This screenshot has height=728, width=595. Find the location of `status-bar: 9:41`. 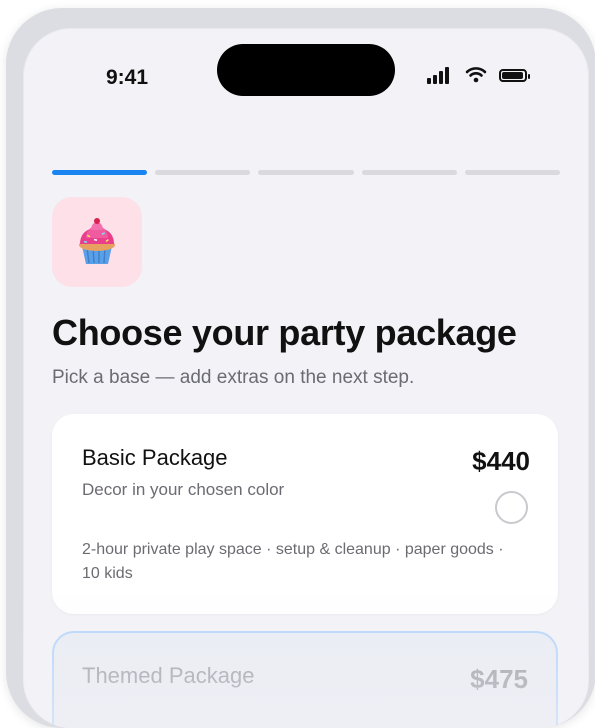

status-bar: 9:41 is located at coordinates (306, 73).